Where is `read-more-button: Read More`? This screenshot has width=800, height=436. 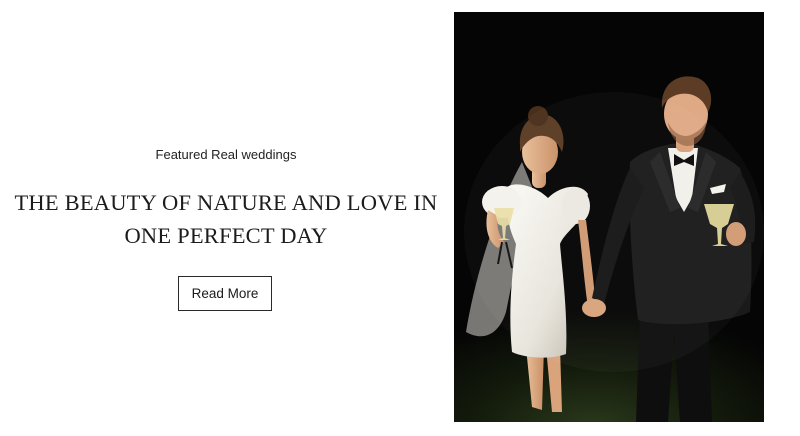
read-more-button: Read More is located at coordinates (225, 293).